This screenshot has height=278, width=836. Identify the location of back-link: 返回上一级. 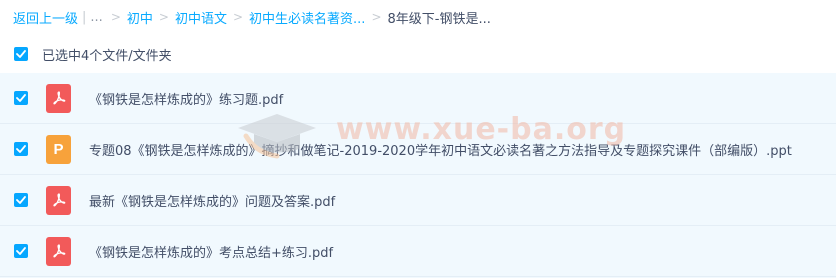
(45, 17).